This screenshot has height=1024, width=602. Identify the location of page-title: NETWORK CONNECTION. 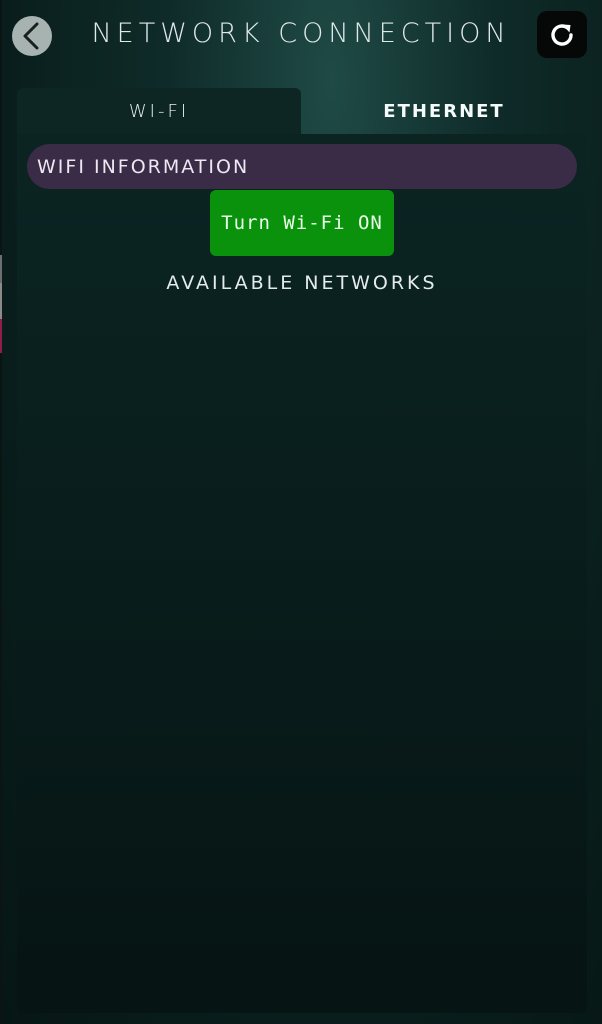
(301, 33).